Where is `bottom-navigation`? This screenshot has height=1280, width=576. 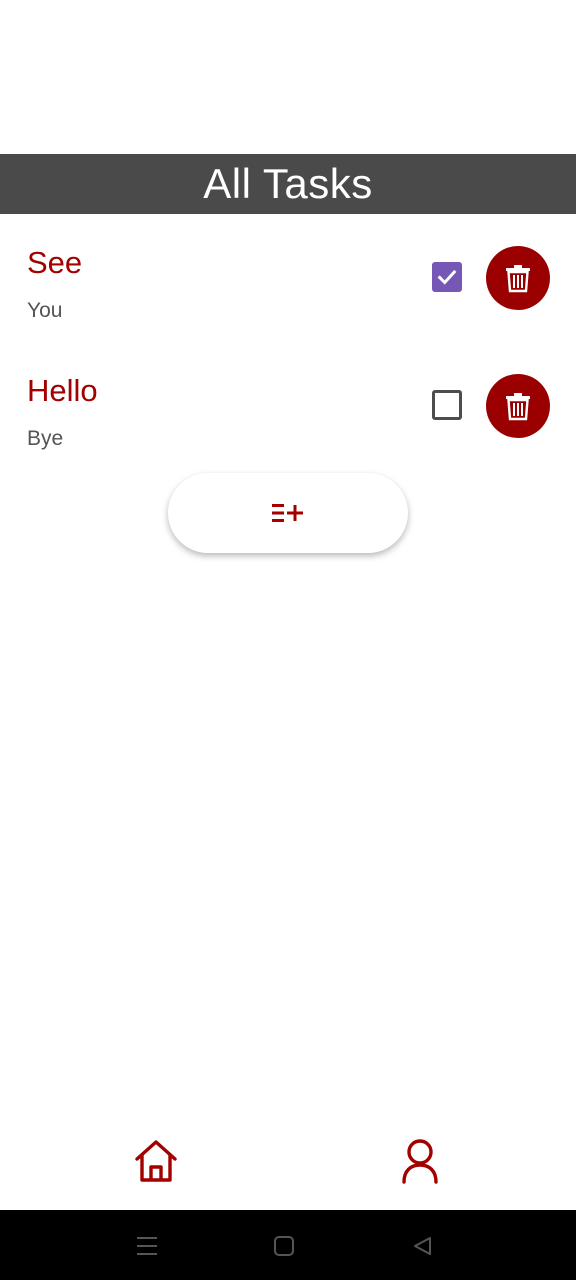 bottom-navigation is located at coordinates (288, 1161).